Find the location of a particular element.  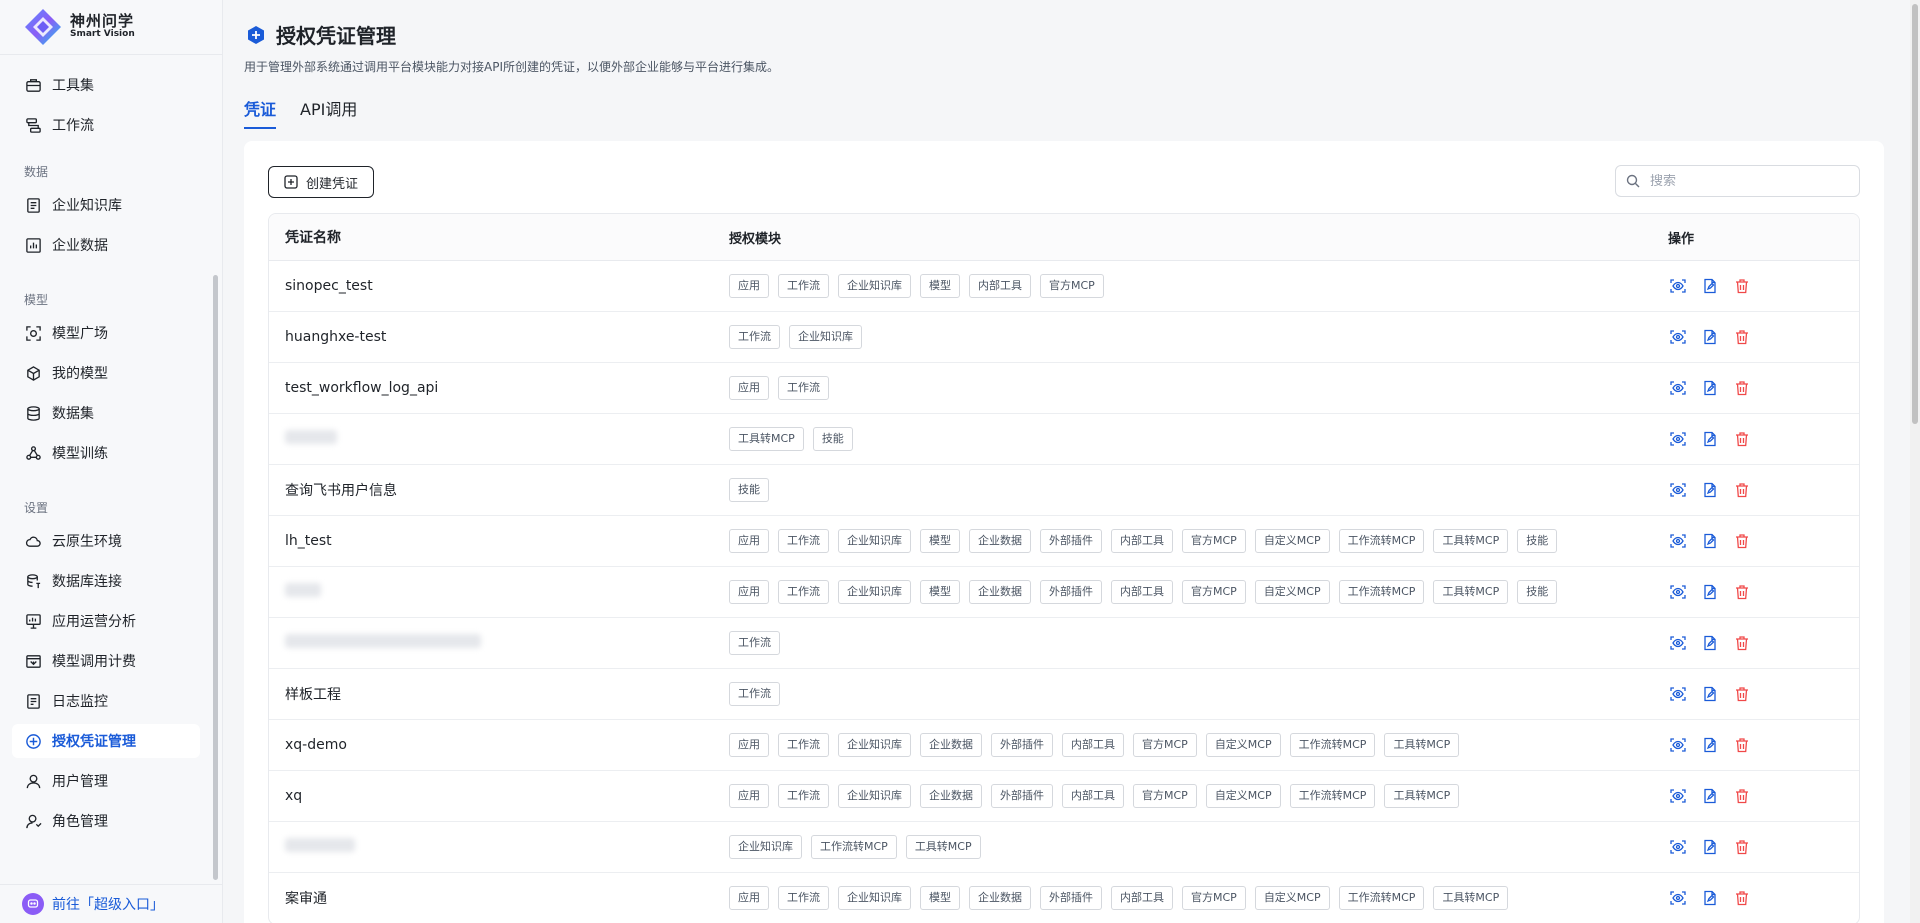

sidebar-item-db-connection: 数据库连接 is located at coordinates (106, 581).